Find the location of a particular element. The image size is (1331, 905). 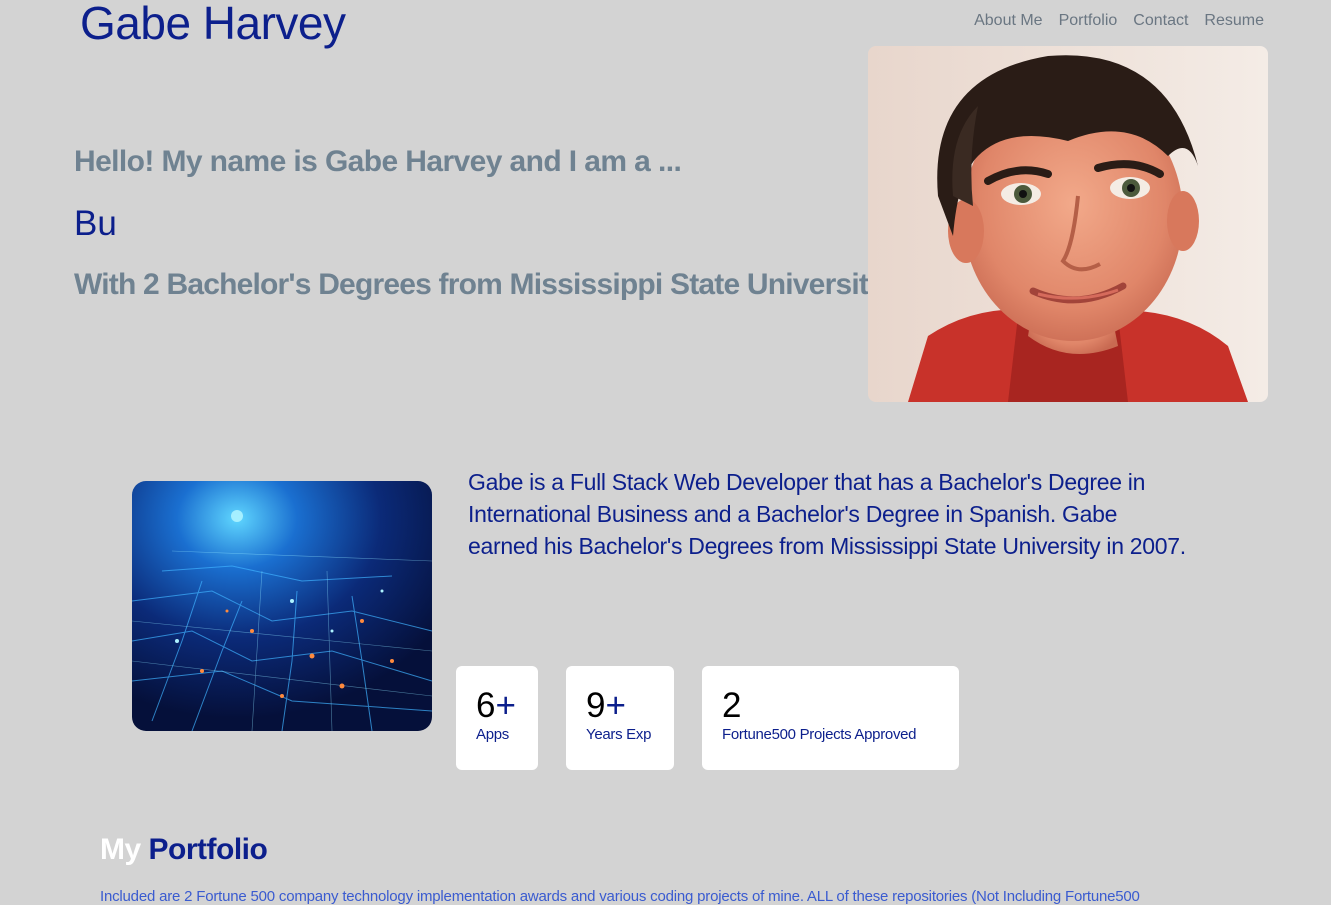

portfolio-heading: My Portfolio is located at coordinates (184, 850).